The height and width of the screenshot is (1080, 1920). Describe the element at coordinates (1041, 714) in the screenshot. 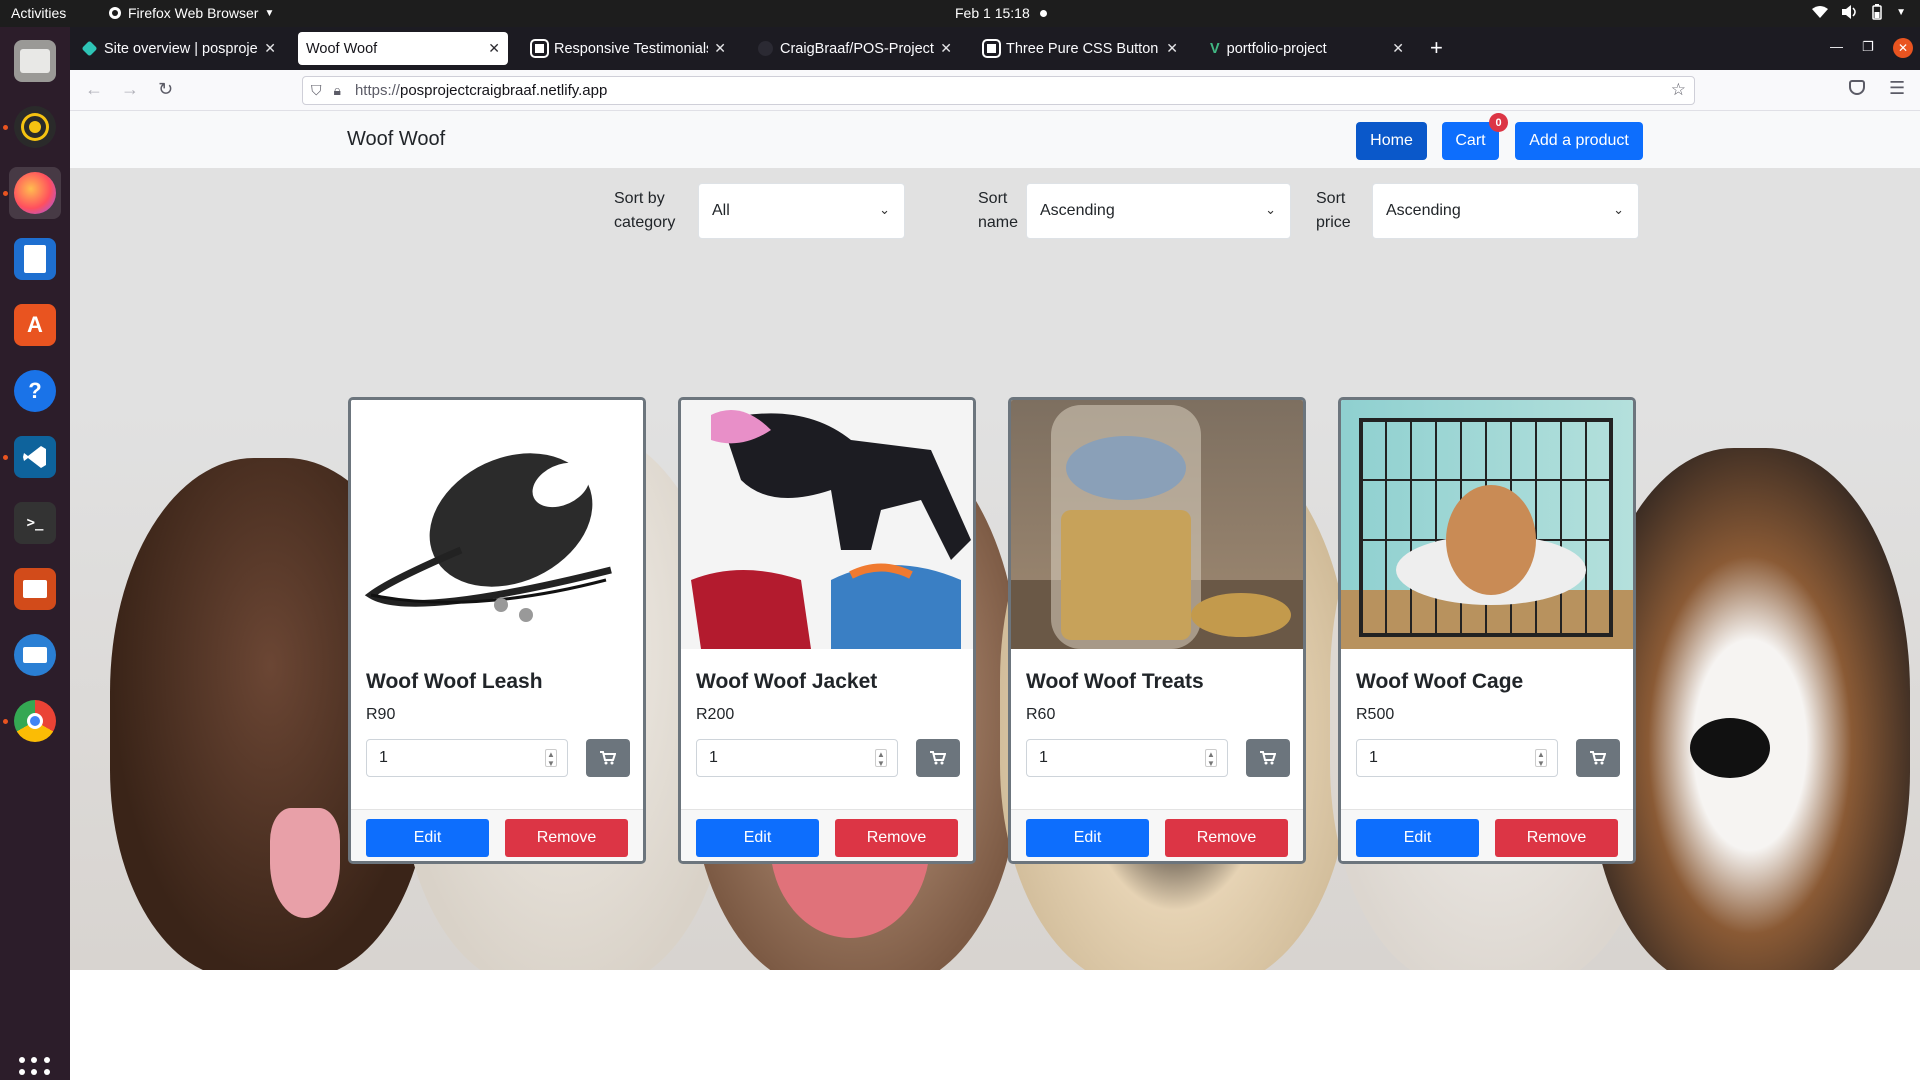

I see `product-price: R60` at that location.